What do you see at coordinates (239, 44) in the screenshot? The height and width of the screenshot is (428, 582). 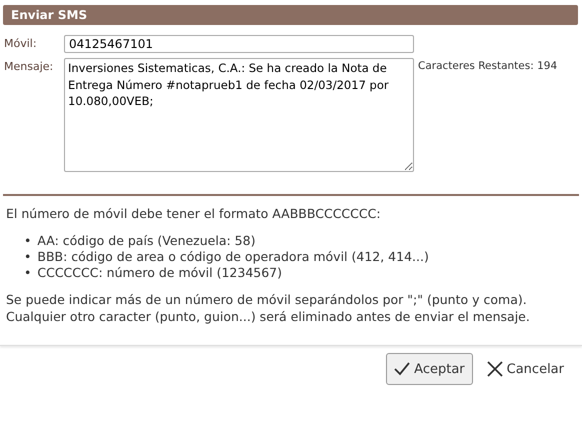 I see `mobile-field: 04125467101` at bounding box center [239, 44].